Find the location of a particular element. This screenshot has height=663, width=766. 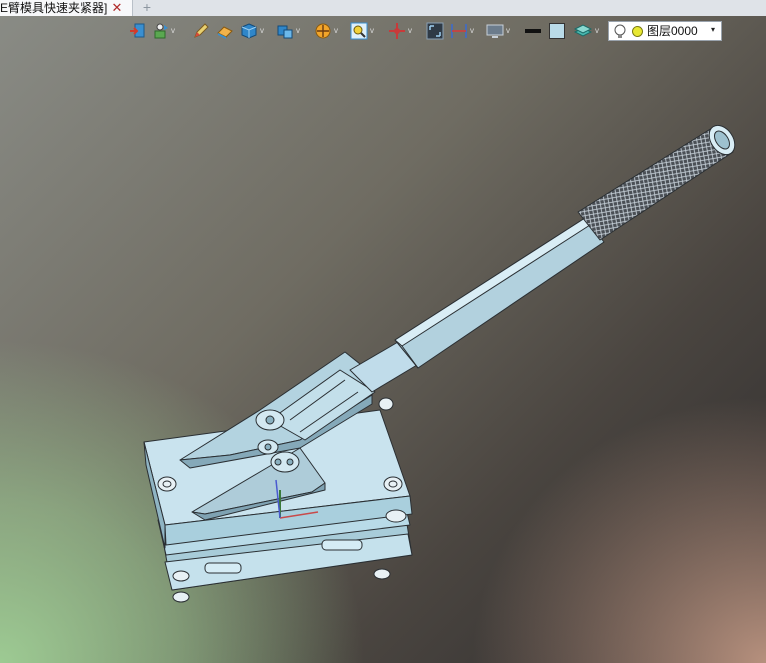

knurled-grip is located at coordinates (655, 184).